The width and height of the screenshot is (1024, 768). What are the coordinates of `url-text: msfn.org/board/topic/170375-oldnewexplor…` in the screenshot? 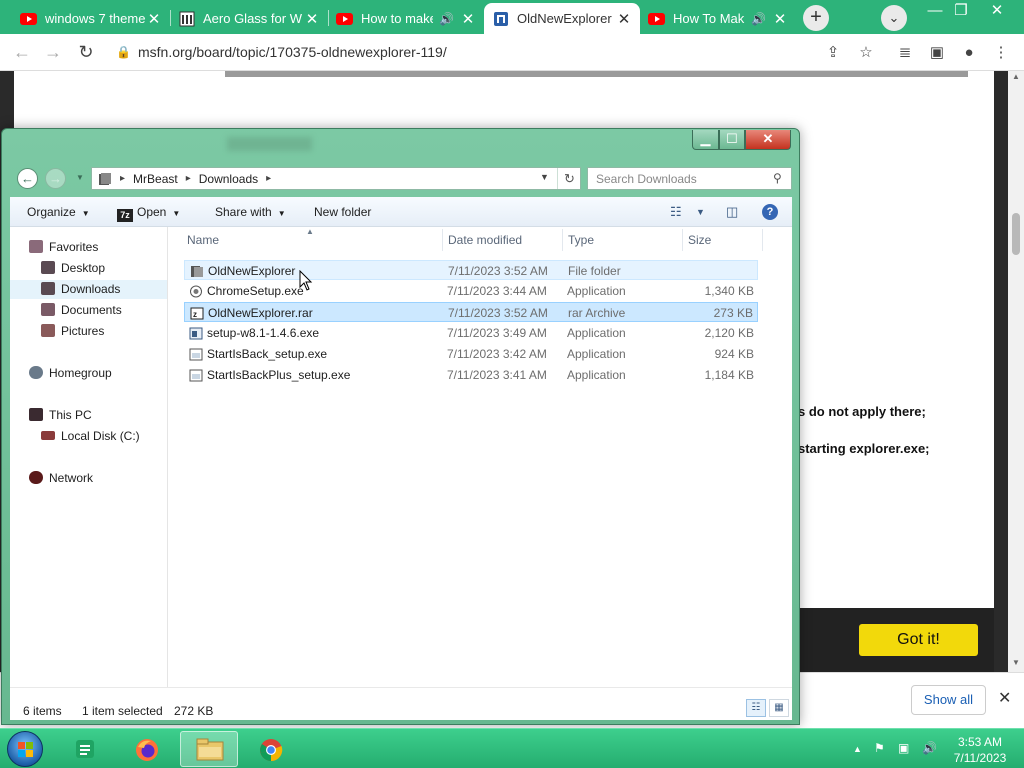 It's located at (292, 52).